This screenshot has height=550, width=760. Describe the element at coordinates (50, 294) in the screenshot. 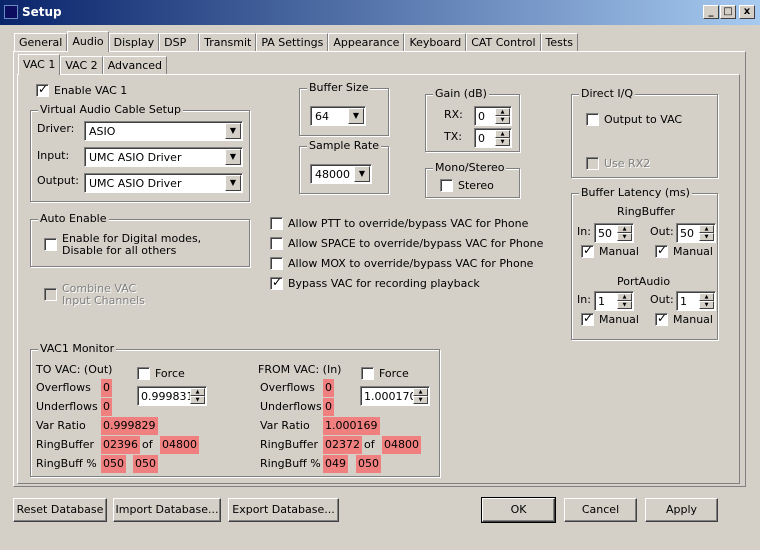

I see `combine-vac-checkbox` at that location.